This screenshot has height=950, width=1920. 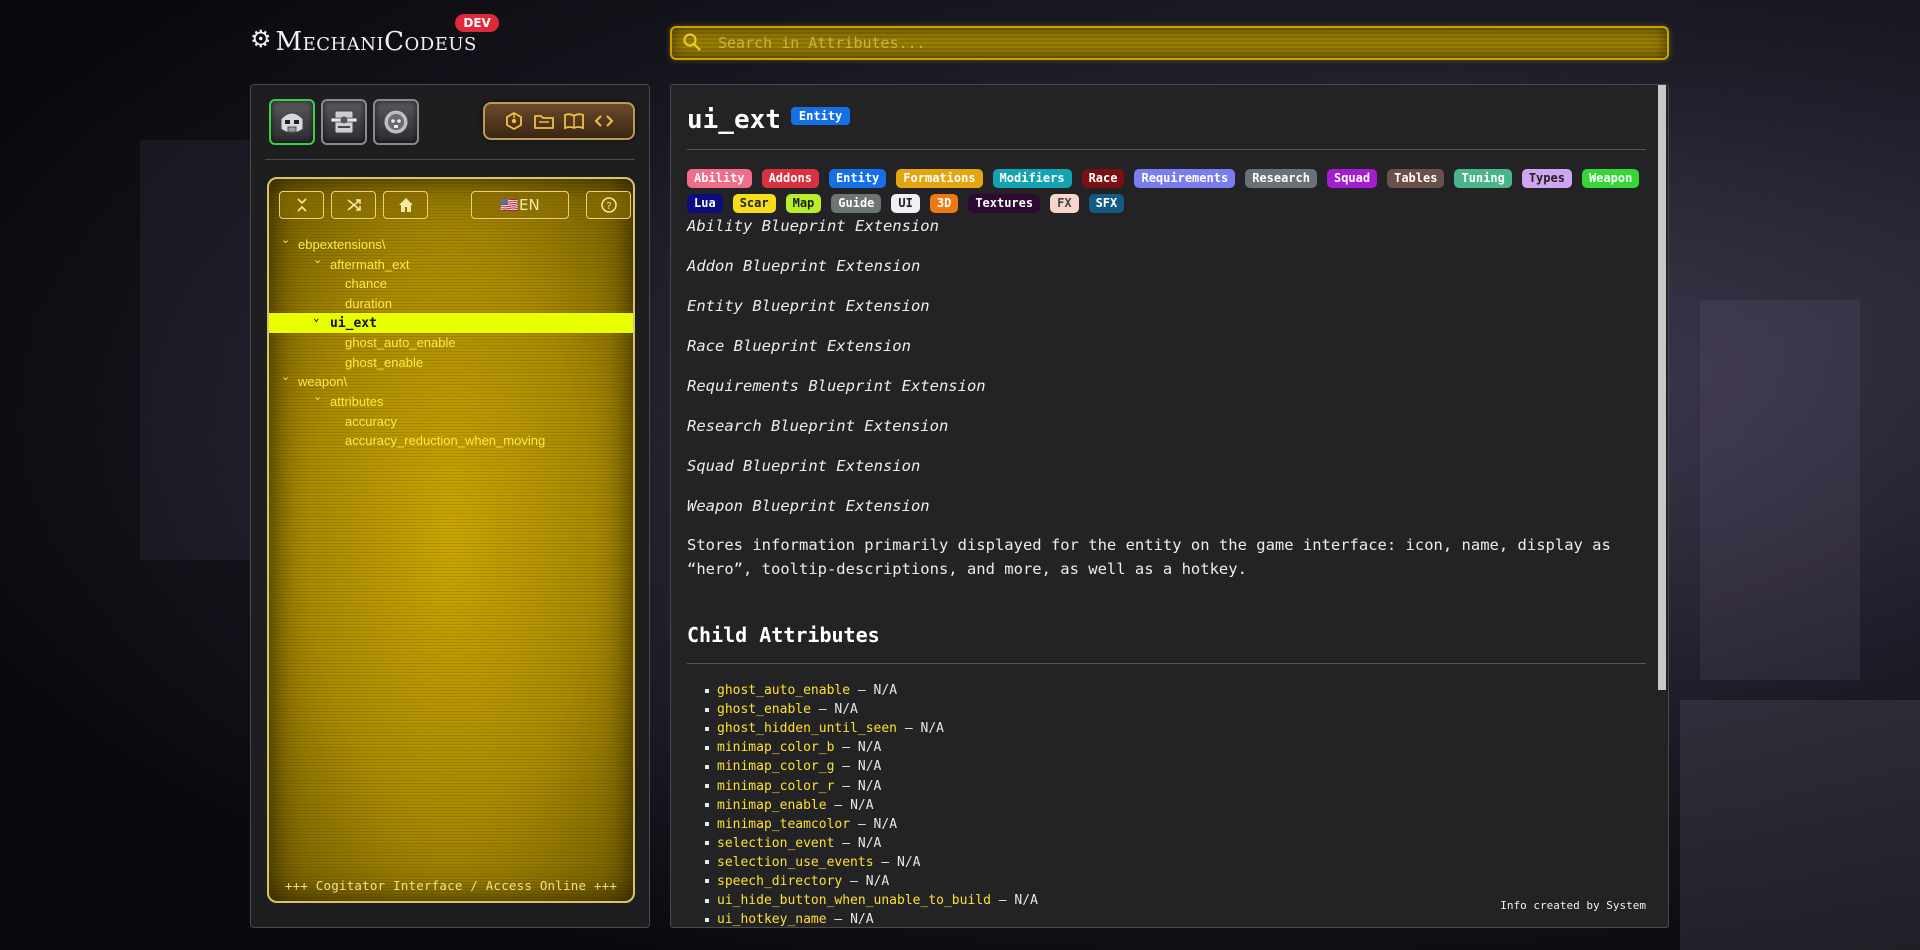 I want to click on child-attribute-link: minimap_enable, so click(x=772, y=805).